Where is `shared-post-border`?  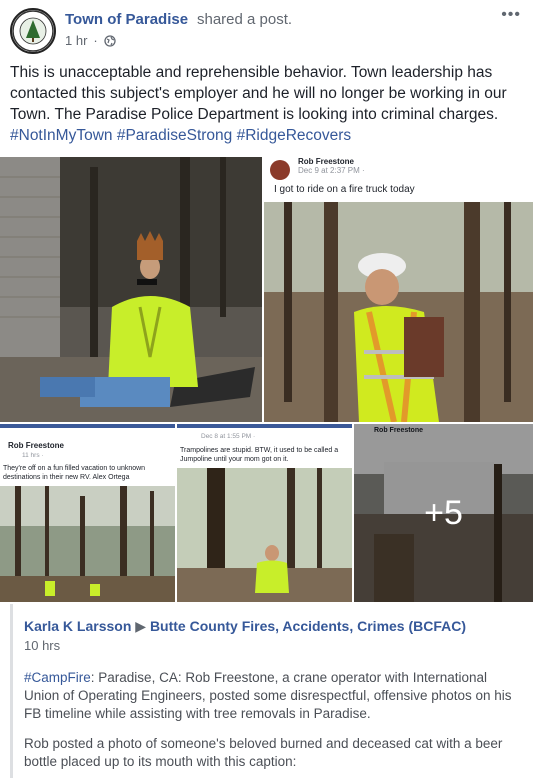 shared-post-border is located at coordinates (11, 691).